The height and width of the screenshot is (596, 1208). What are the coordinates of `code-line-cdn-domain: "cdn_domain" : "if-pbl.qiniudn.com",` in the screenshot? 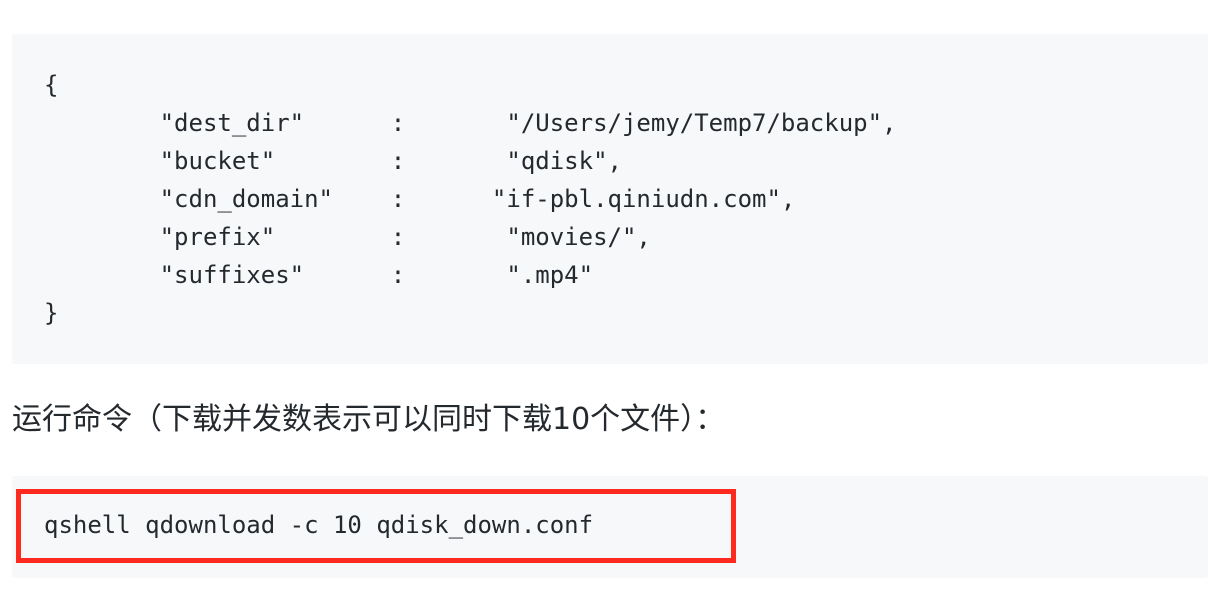 It's located at (420, 199).